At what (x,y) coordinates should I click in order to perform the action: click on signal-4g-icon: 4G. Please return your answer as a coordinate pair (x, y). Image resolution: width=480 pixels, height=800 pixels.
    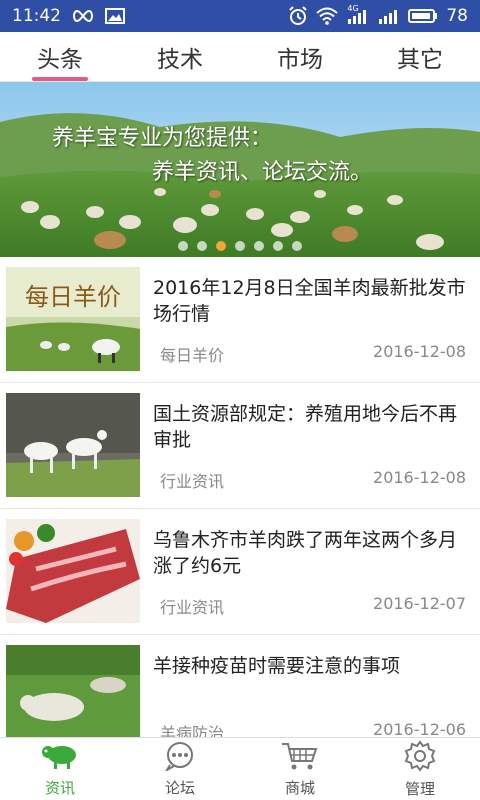
    Looking at the image, I should click on (358, 14).